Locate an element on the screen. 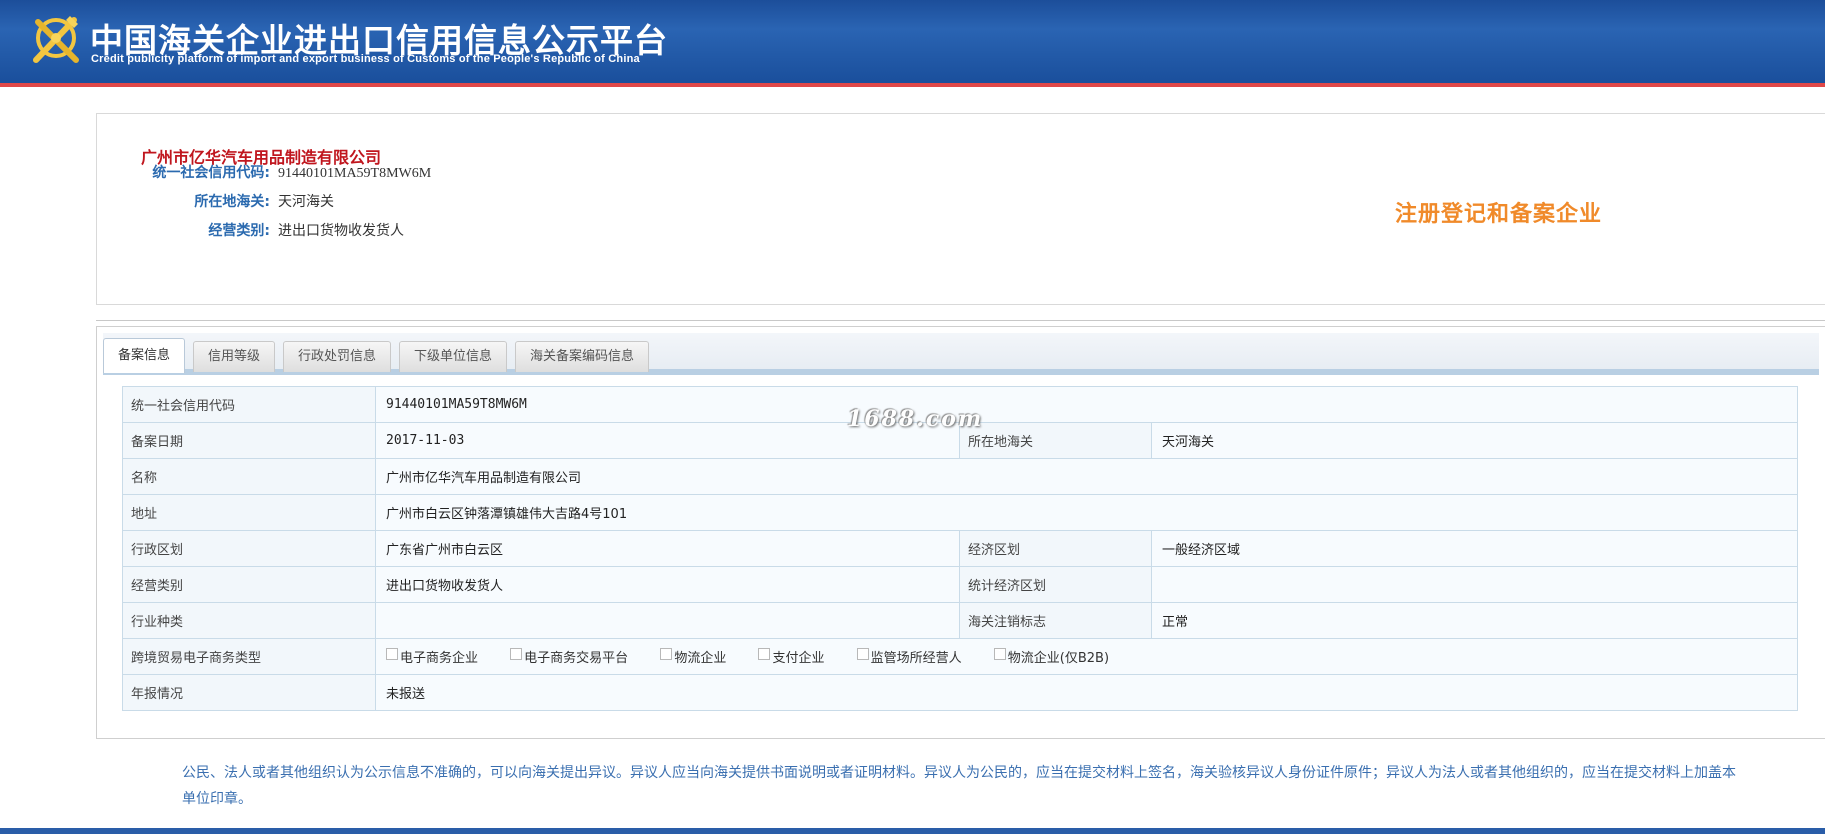 This screenshot has height=834, width=1825. table-row: 年报情况 未报送 is located at coordinates (960, 692).